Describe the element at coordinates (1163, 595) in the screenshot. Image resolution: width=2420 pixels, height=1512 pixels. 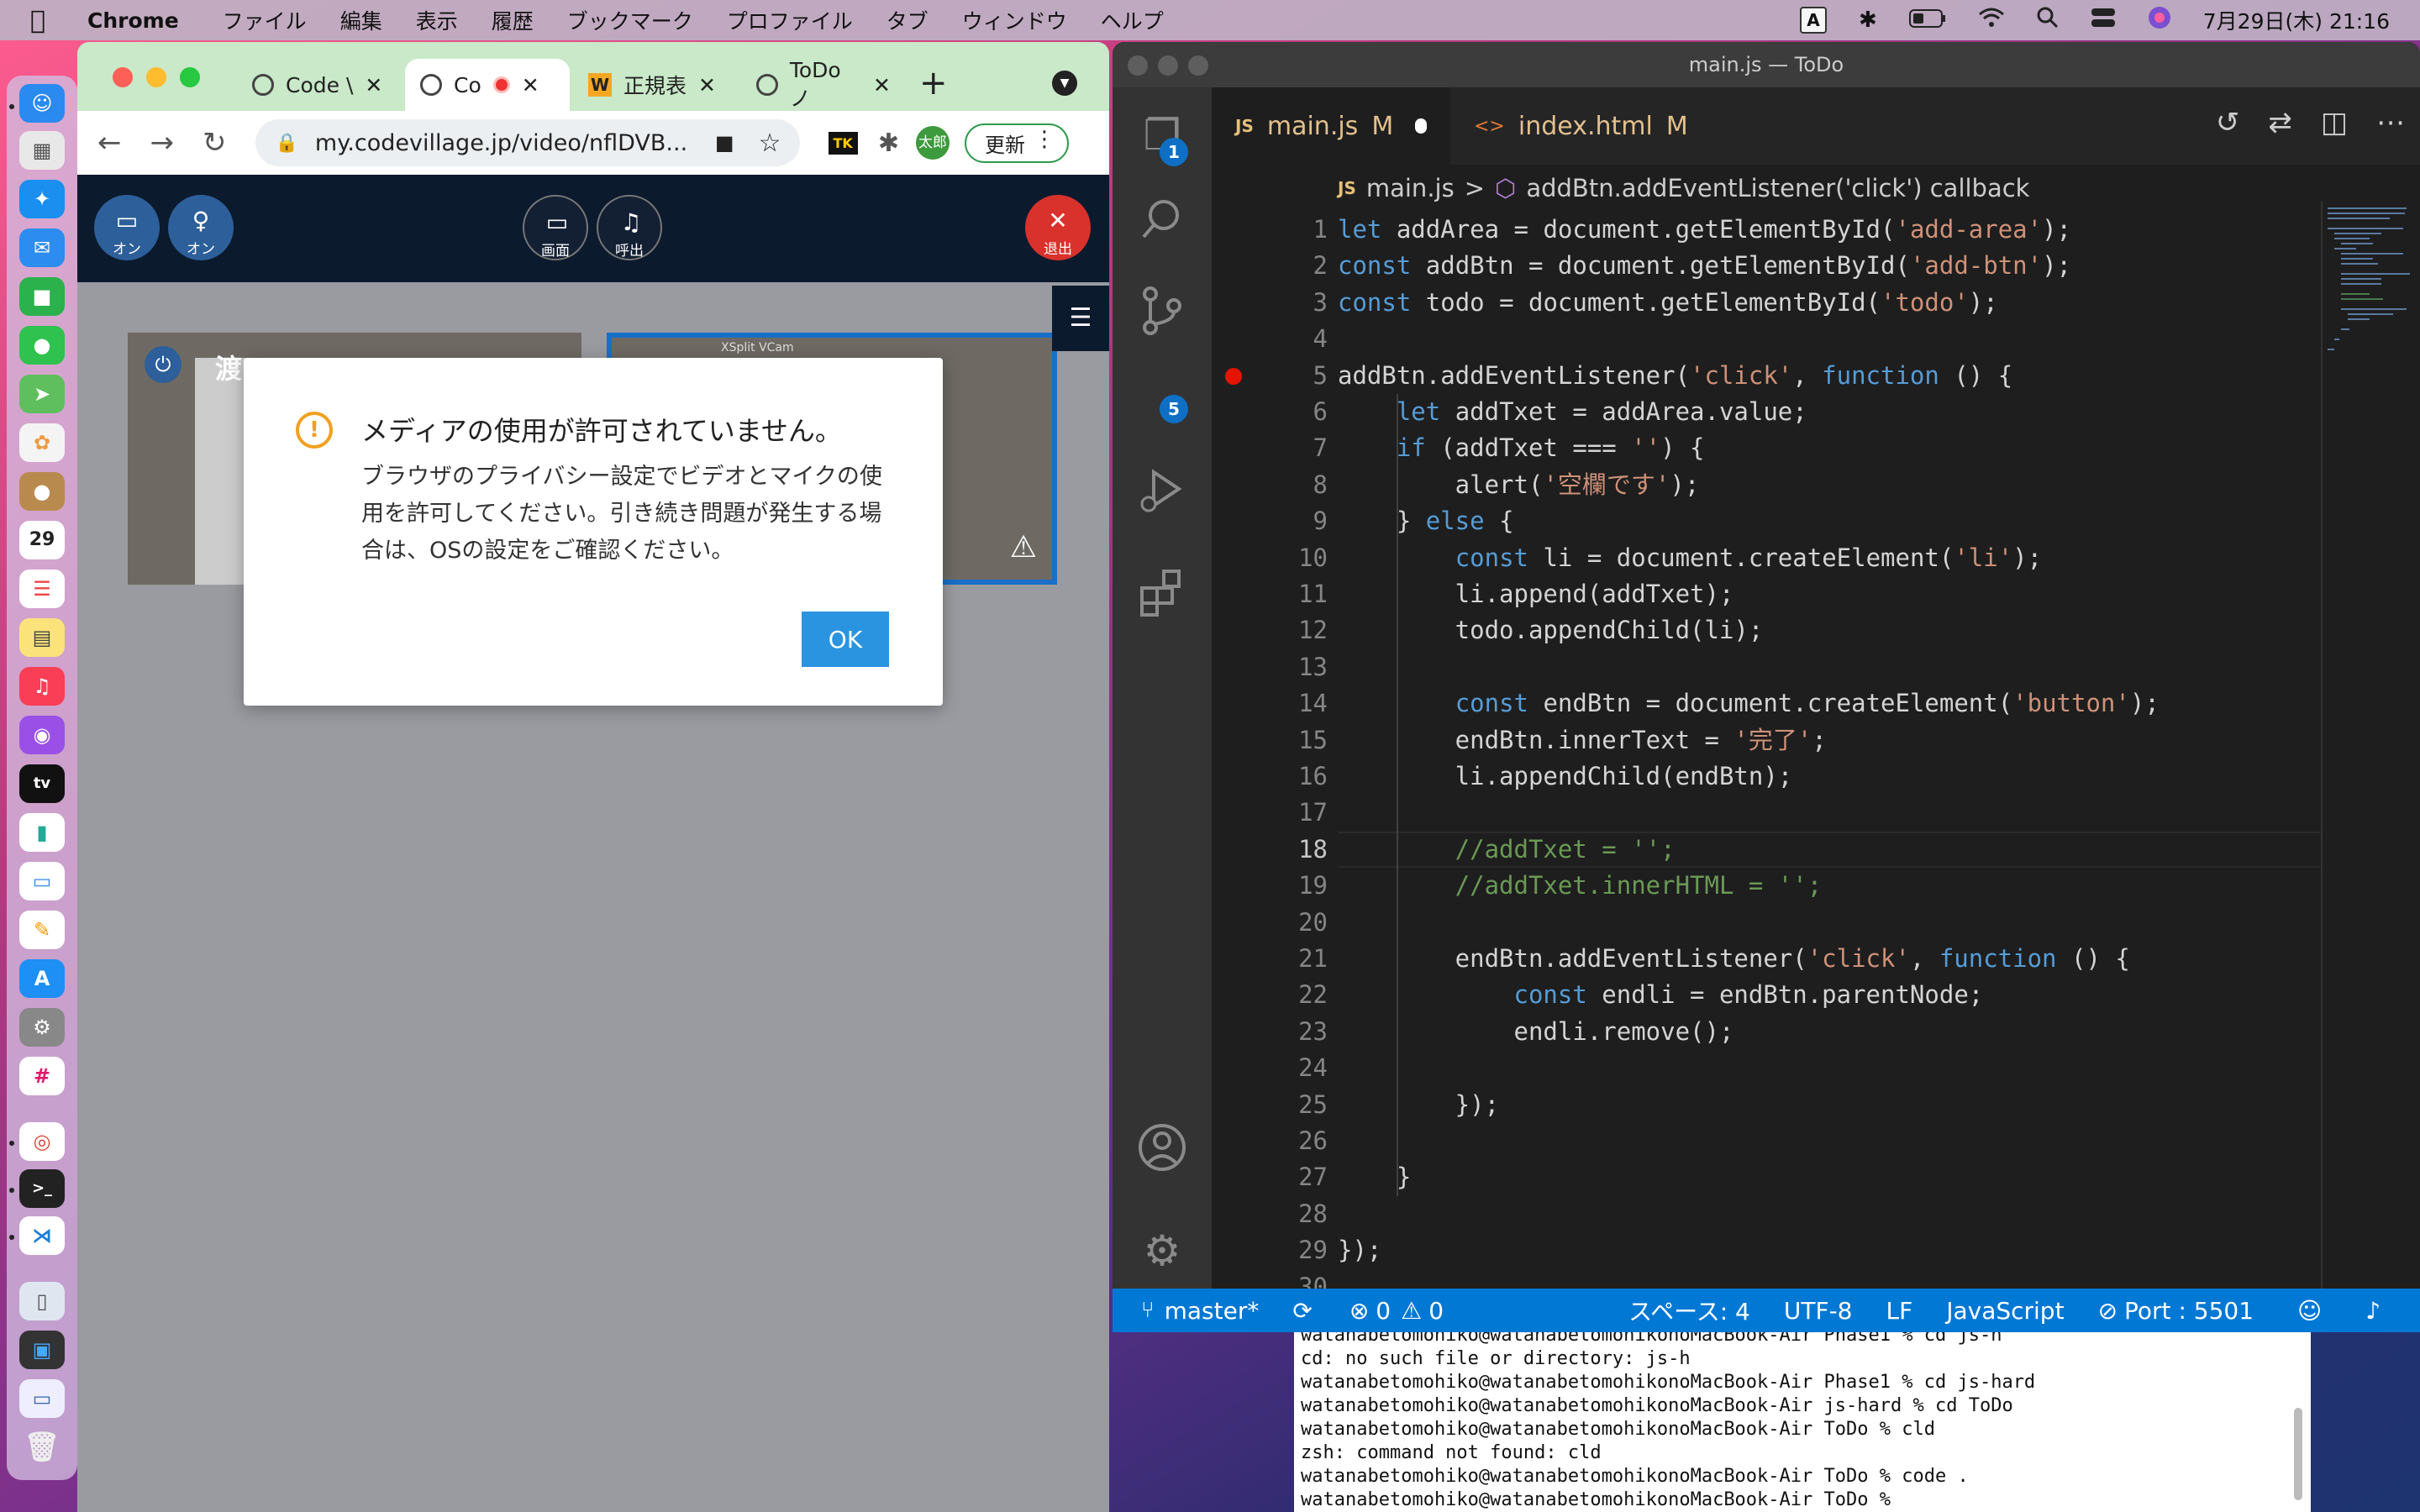
I see `extensions-icon` at that location.